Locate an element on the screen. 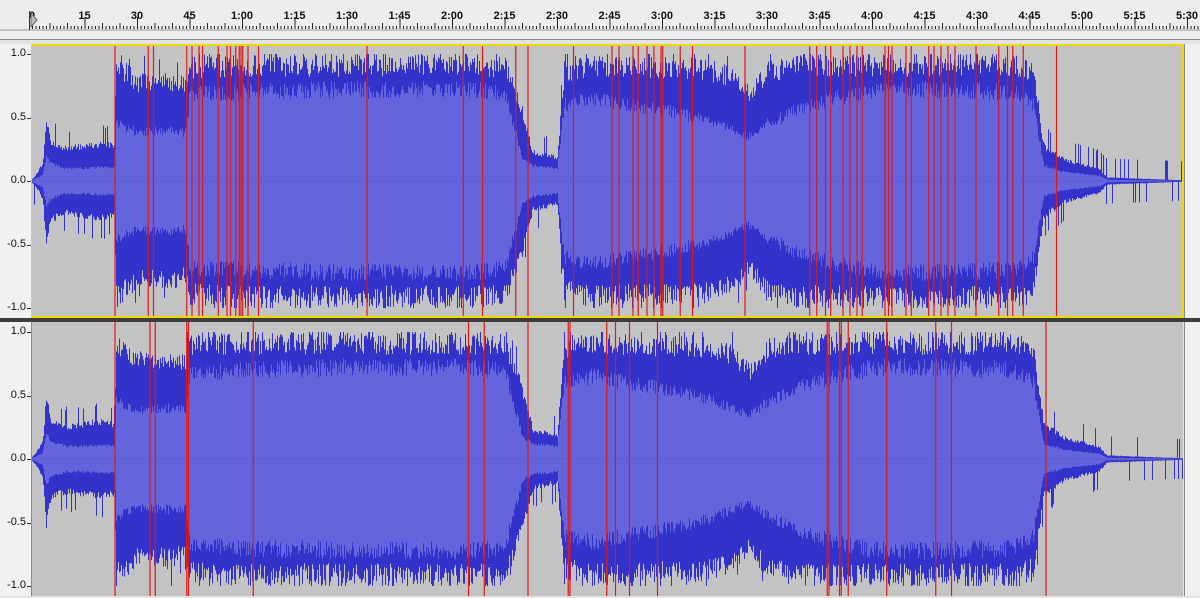 This screenshot has height=598, width=1200. ruler-time-label: 5:30 is located at coordinates (1187, 16).